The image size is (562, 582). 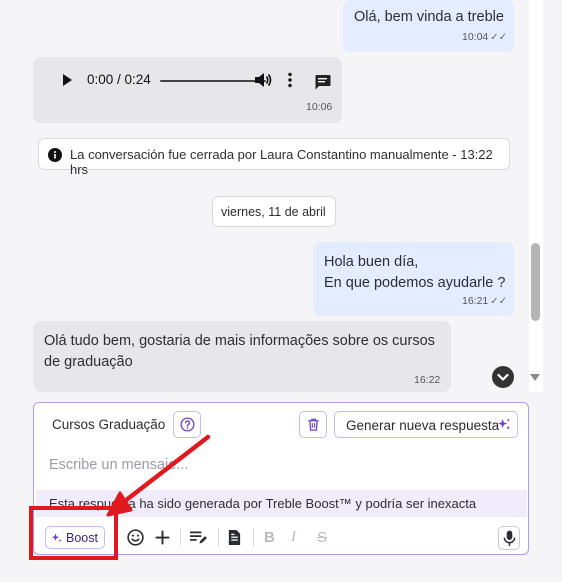 What do you see at coordinates (536, 196) in the screenshot?
I see `scrollbar-track` at bounding box center [536, 196].